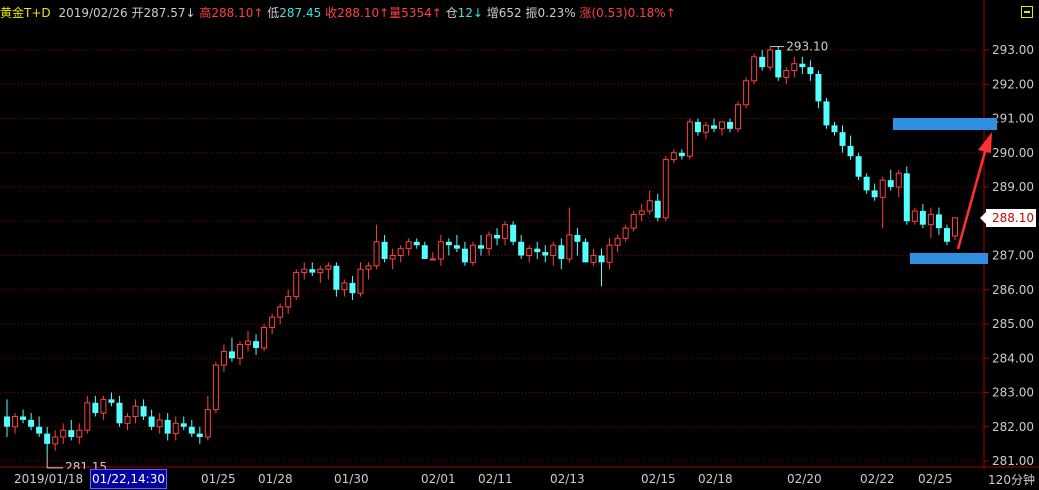 The image size is (1039, 490). Describe the element at coordinates (1027, 12) in the screenshot. I see `minimize-icon` at that location.